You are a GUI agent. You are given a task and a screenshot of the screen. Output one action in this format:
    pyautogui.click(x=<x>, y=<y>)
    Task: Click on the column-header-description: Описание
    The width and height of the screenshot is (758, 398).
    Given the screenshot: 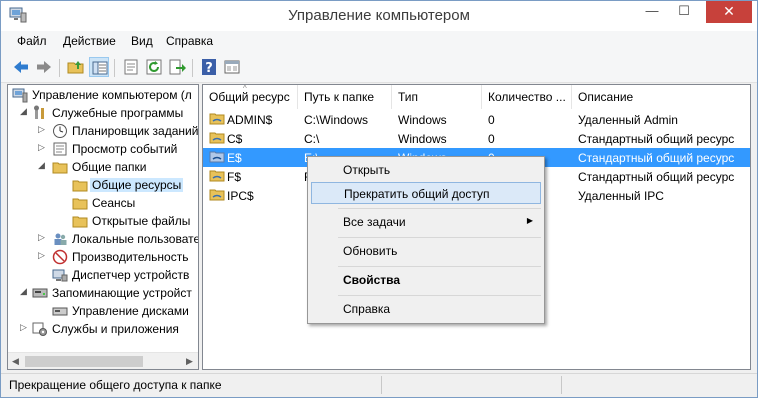 What is the action you would take?
    pyautogui.click(x=661, y=97)
    